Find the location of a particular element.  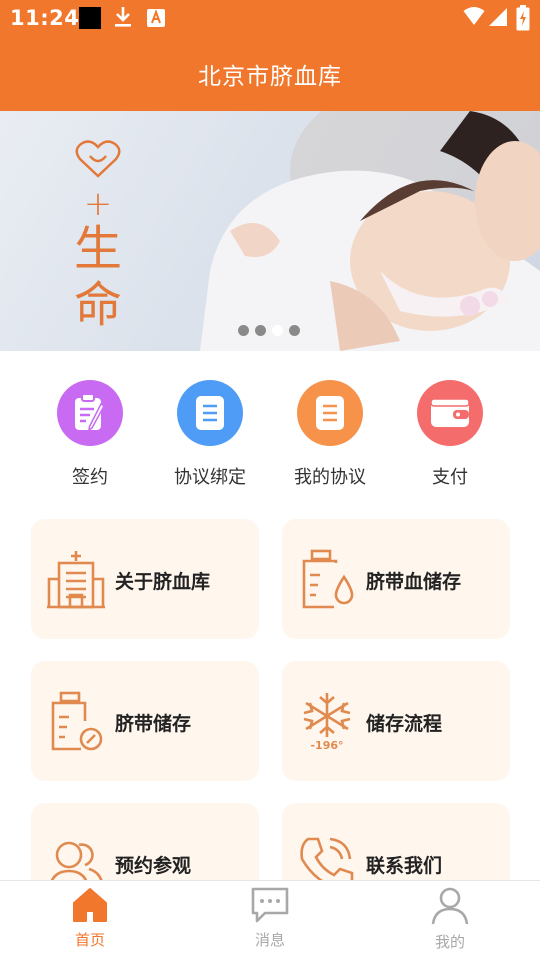

quick-action-my-agreement: 我的协议 is located at coordinates (330, 434).